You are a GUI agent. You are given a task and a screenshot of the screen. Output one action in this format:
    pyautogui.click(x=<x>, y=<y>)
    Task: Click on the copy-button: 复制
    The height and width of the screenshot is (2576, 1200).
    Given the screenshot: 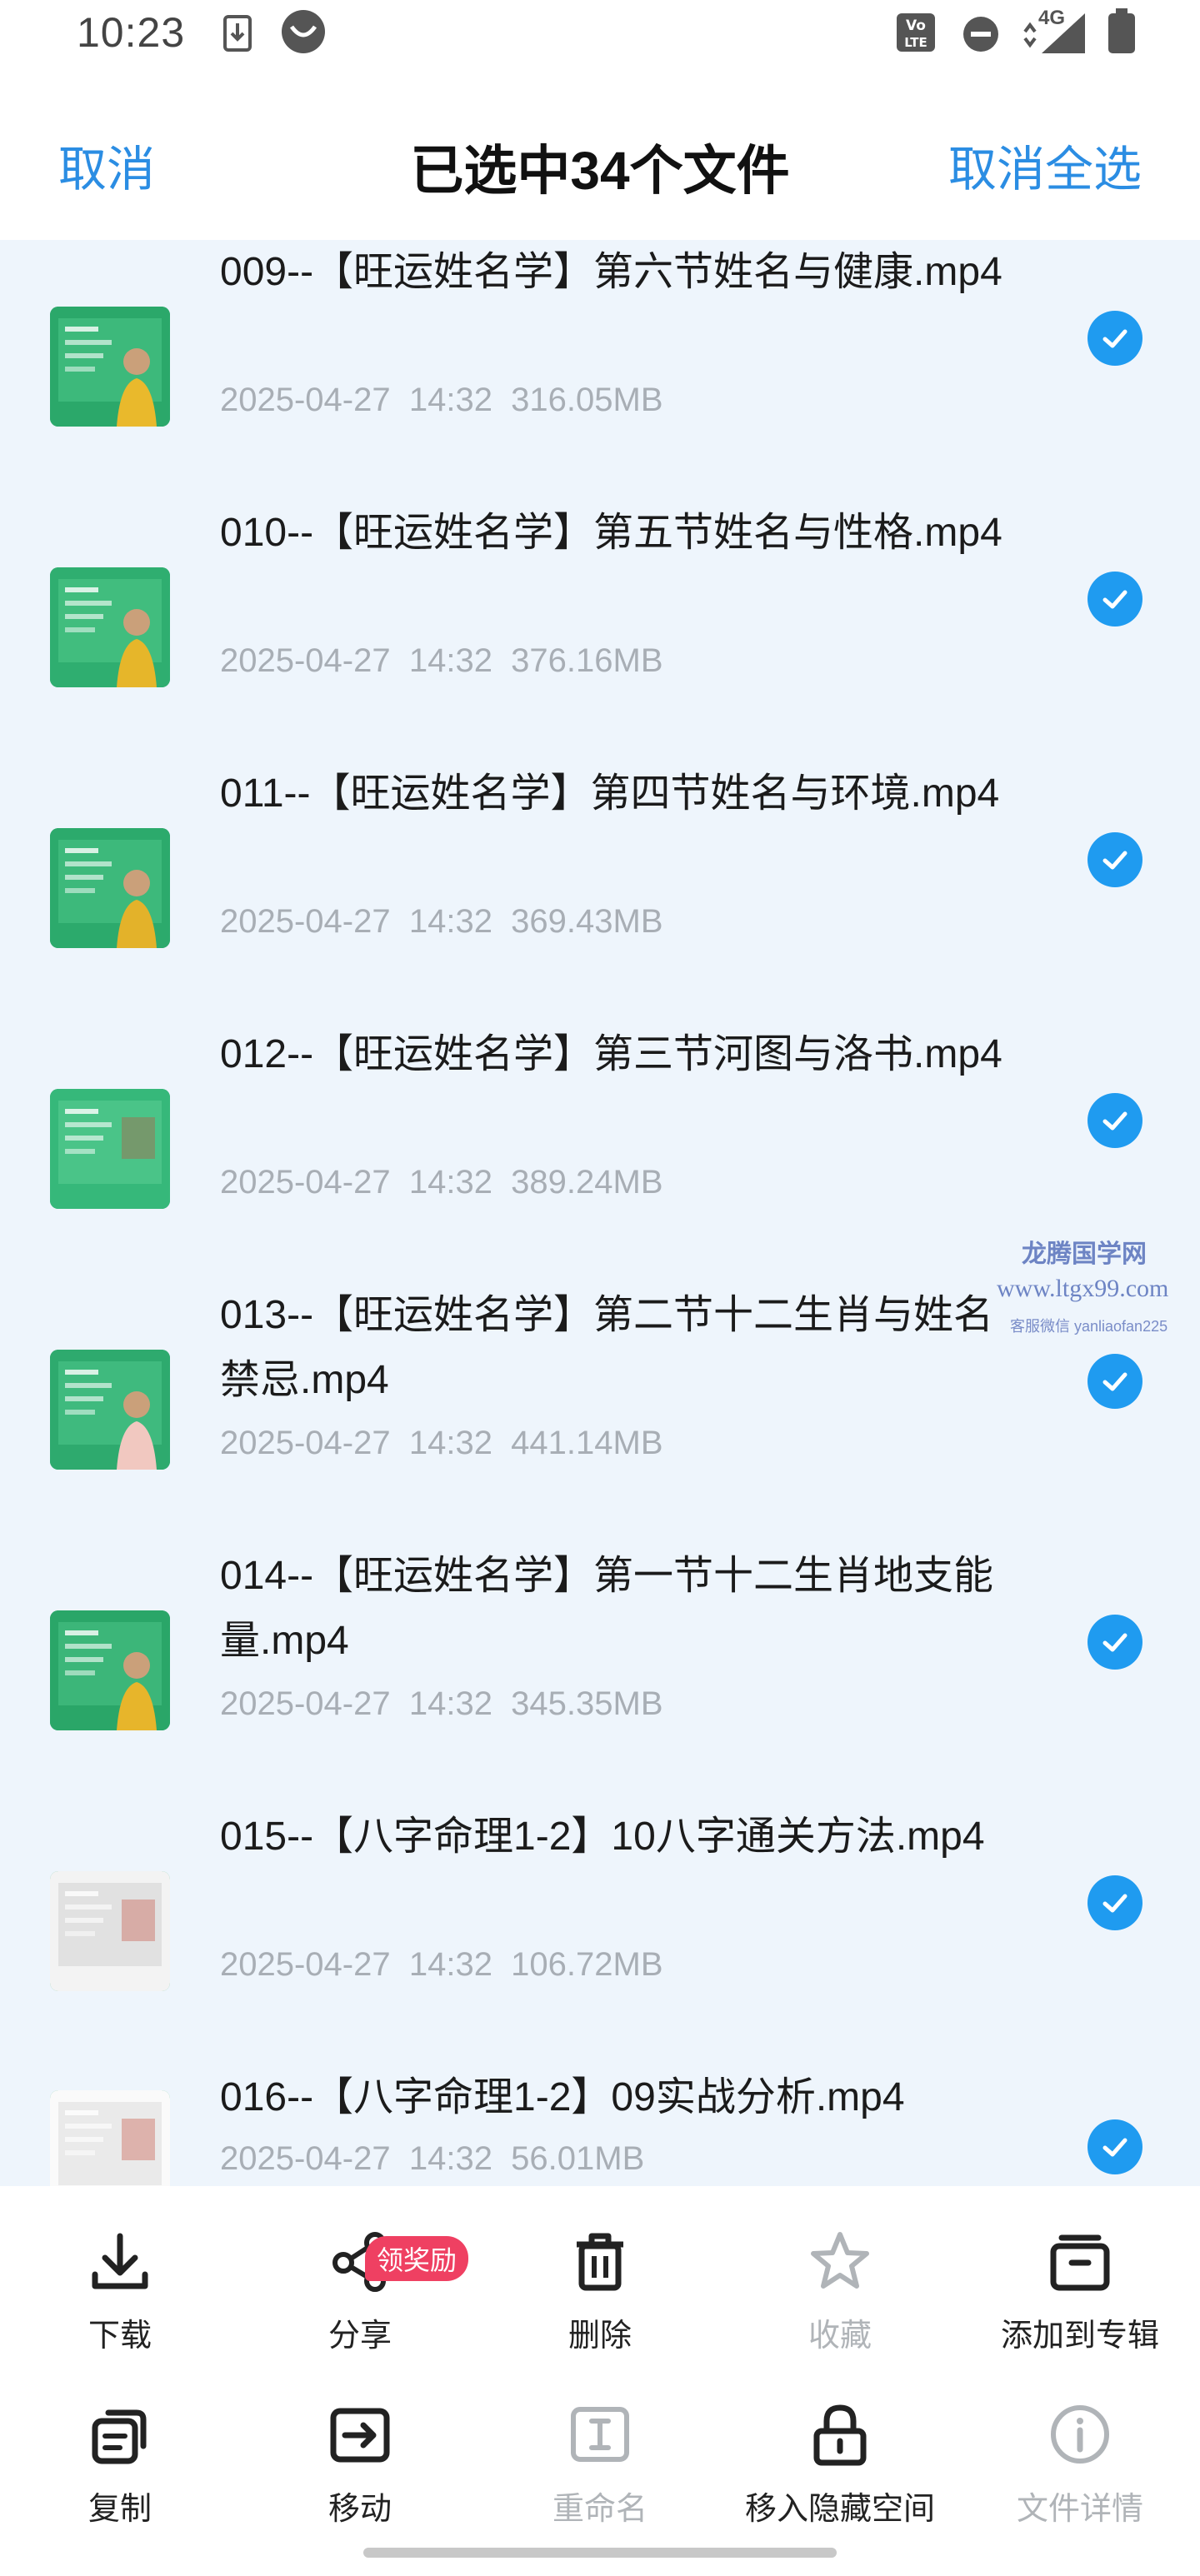 What is the action you would take?
    pyautogui.click(x=120, y=2463)
    